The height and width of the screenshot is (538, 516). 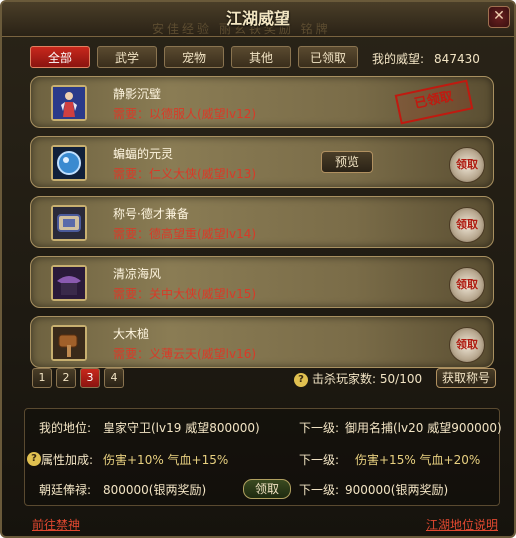 I want to click on next-salary-value: 900000(银两奖励), so click(x=397, y=490).